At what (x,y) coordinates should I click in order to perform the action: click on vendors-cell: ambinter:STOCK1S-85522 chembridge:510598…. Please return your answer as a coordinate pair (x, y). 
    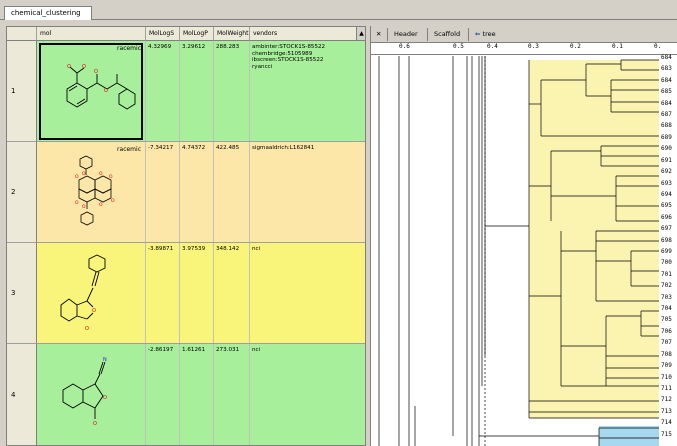
    Looking at the image, I should click on (307, 91).